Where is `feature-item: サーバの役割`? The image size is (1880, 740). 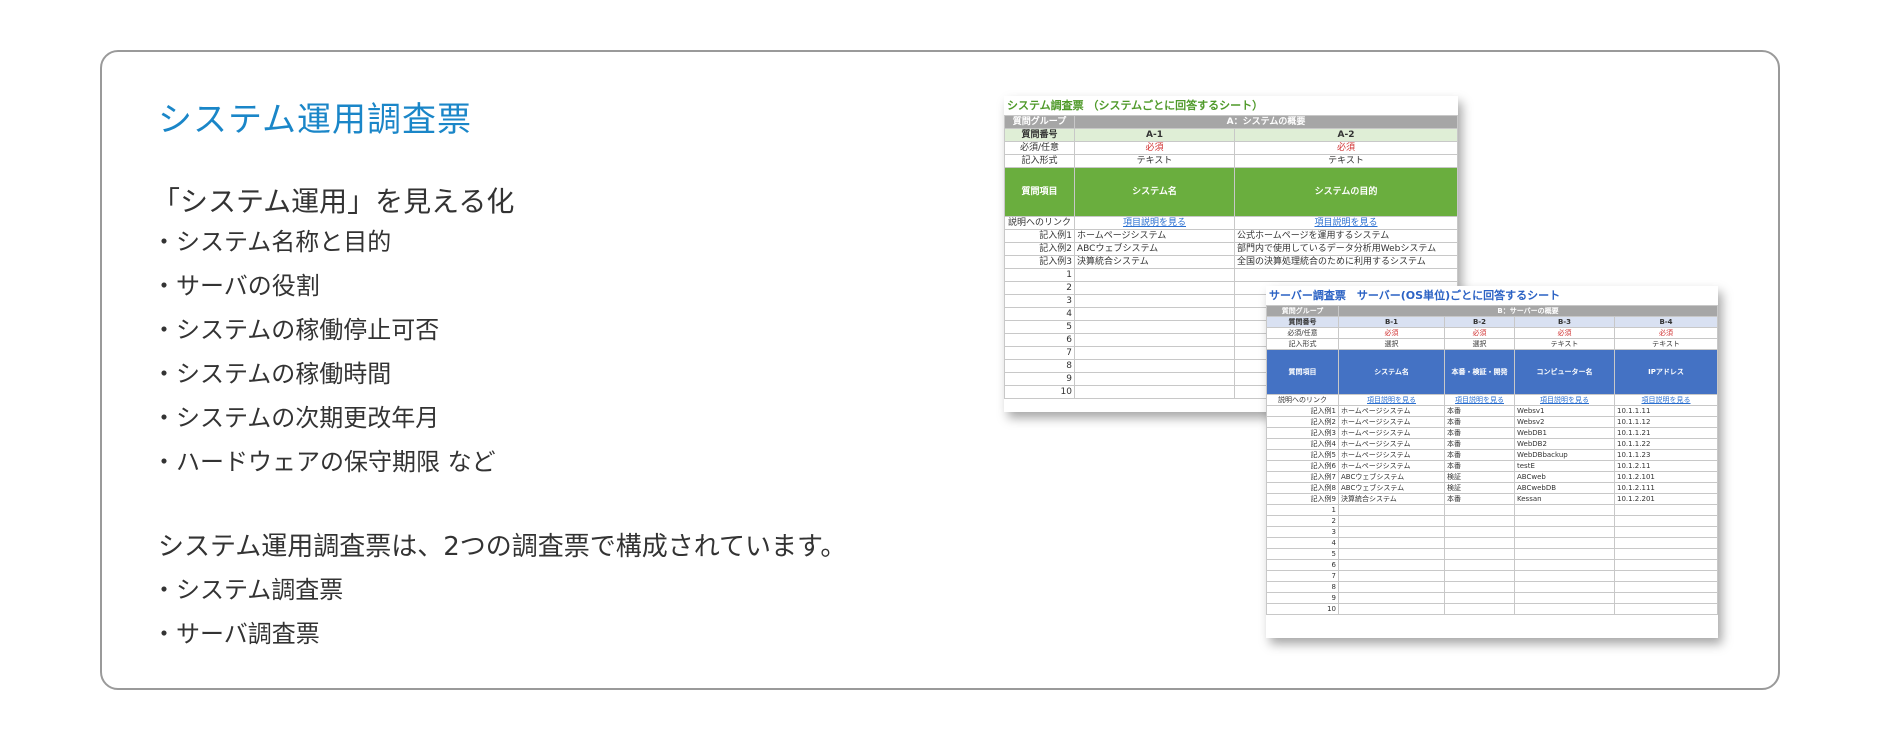 feature-item: サーバの役割 is located at coordinates (324, 286).